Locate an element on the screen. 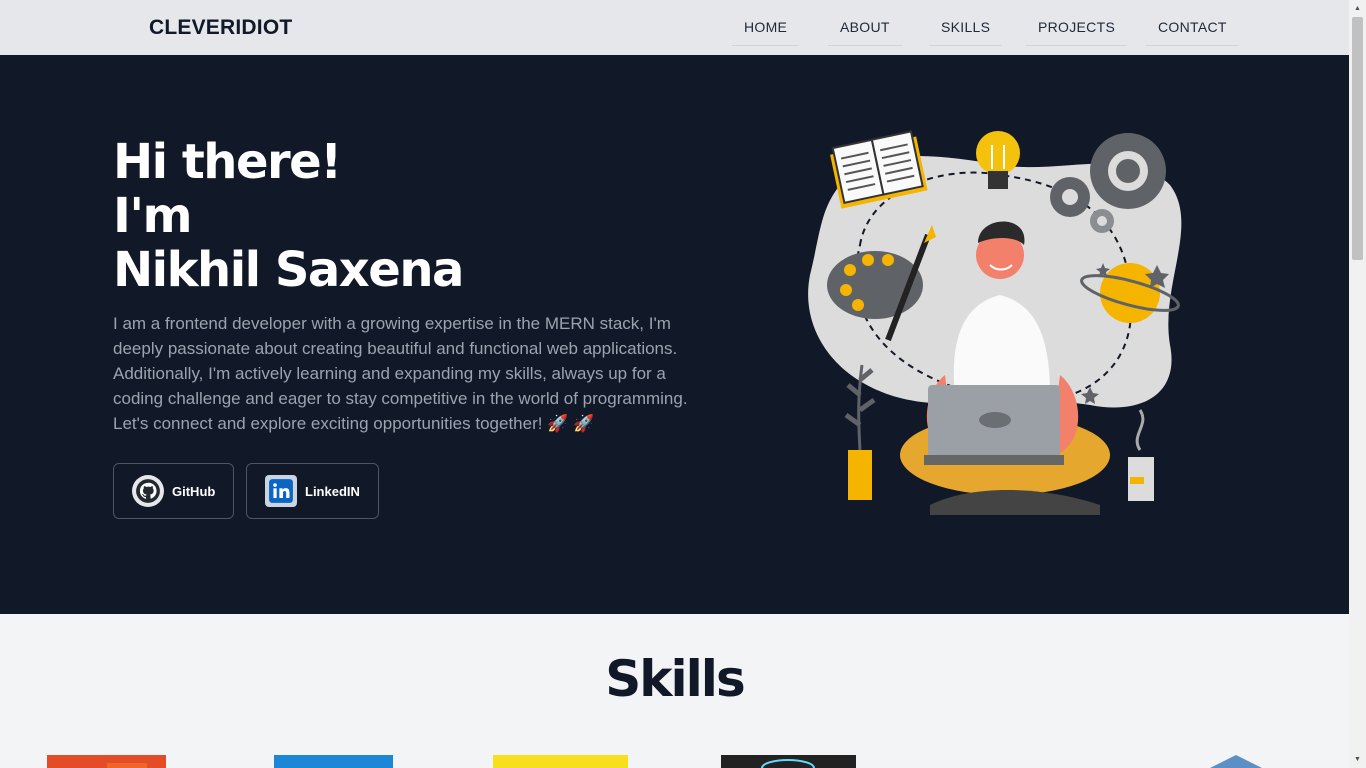 The height and width of the screenshot is (768, 1366). javascript-logo is located at coordinates (560, 761).